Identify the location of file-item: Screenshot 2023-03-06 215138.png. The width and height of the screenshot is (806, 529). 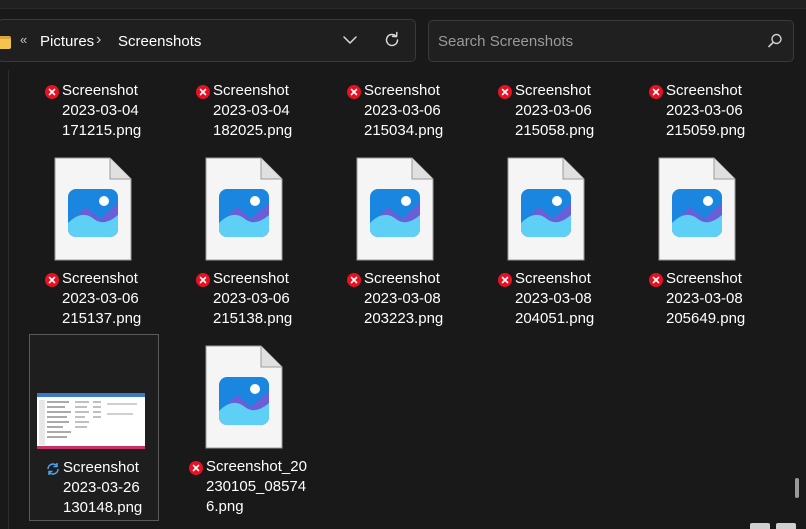
(245, 242).